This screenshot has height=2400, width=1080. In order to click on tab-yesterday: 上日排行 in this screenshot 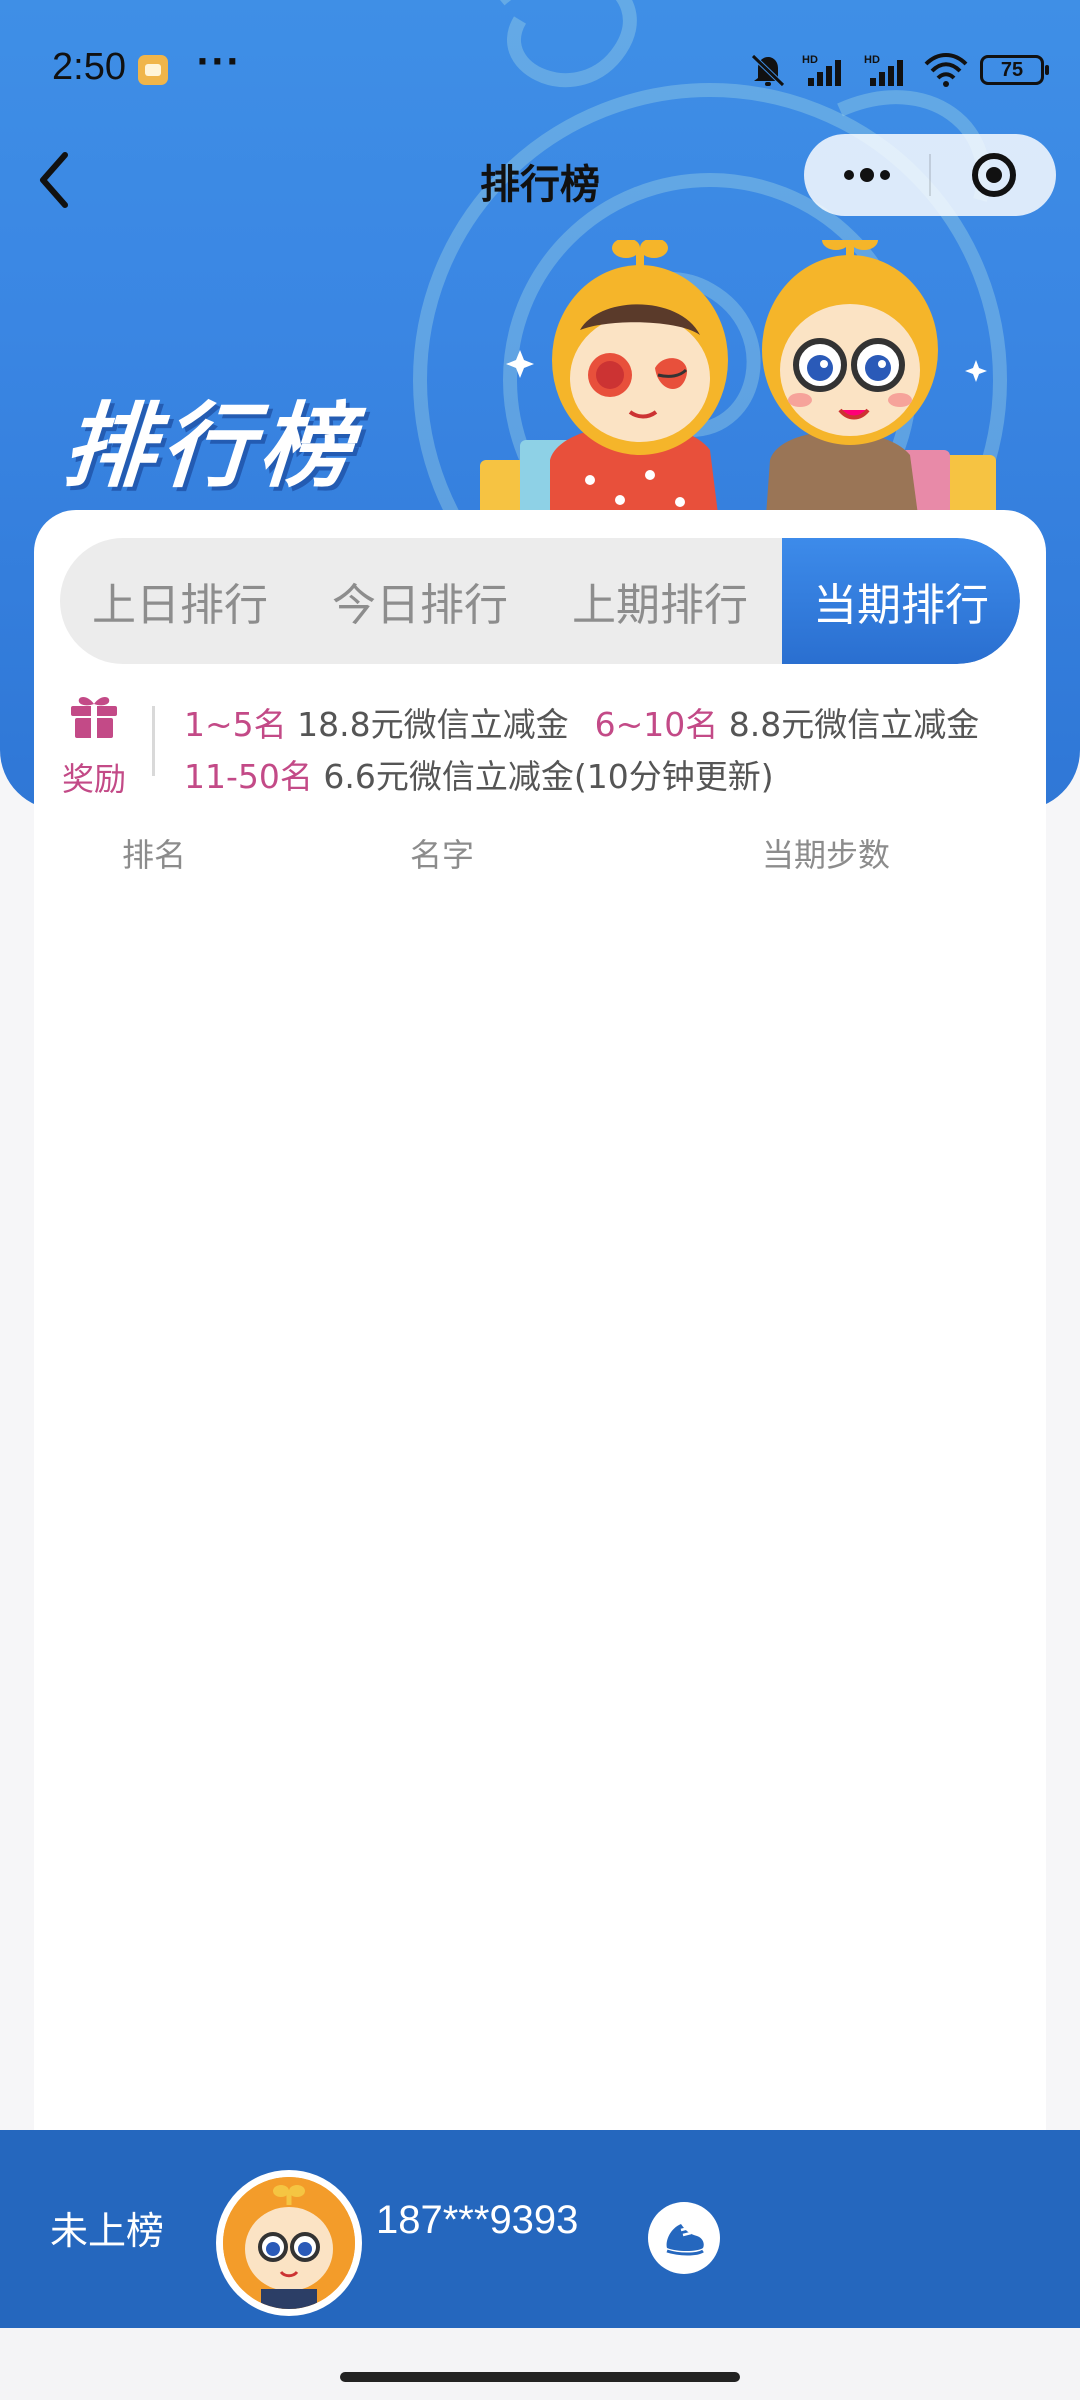, I will do `click(180, 601)`.